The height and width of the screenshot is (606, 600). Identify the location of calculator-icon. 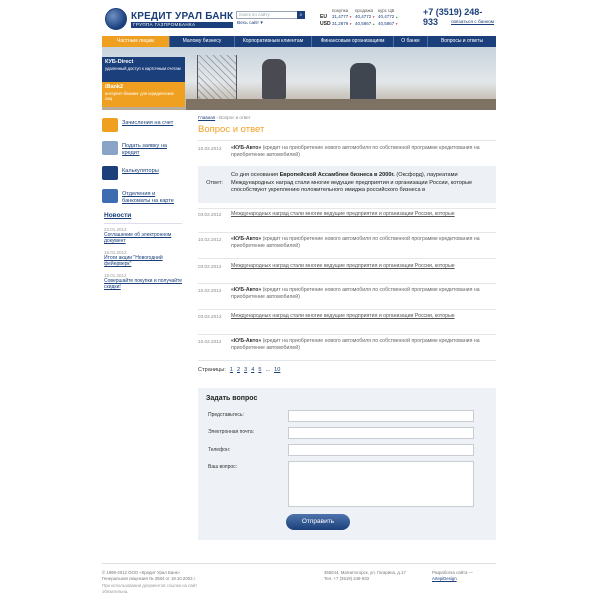
(110, 173).